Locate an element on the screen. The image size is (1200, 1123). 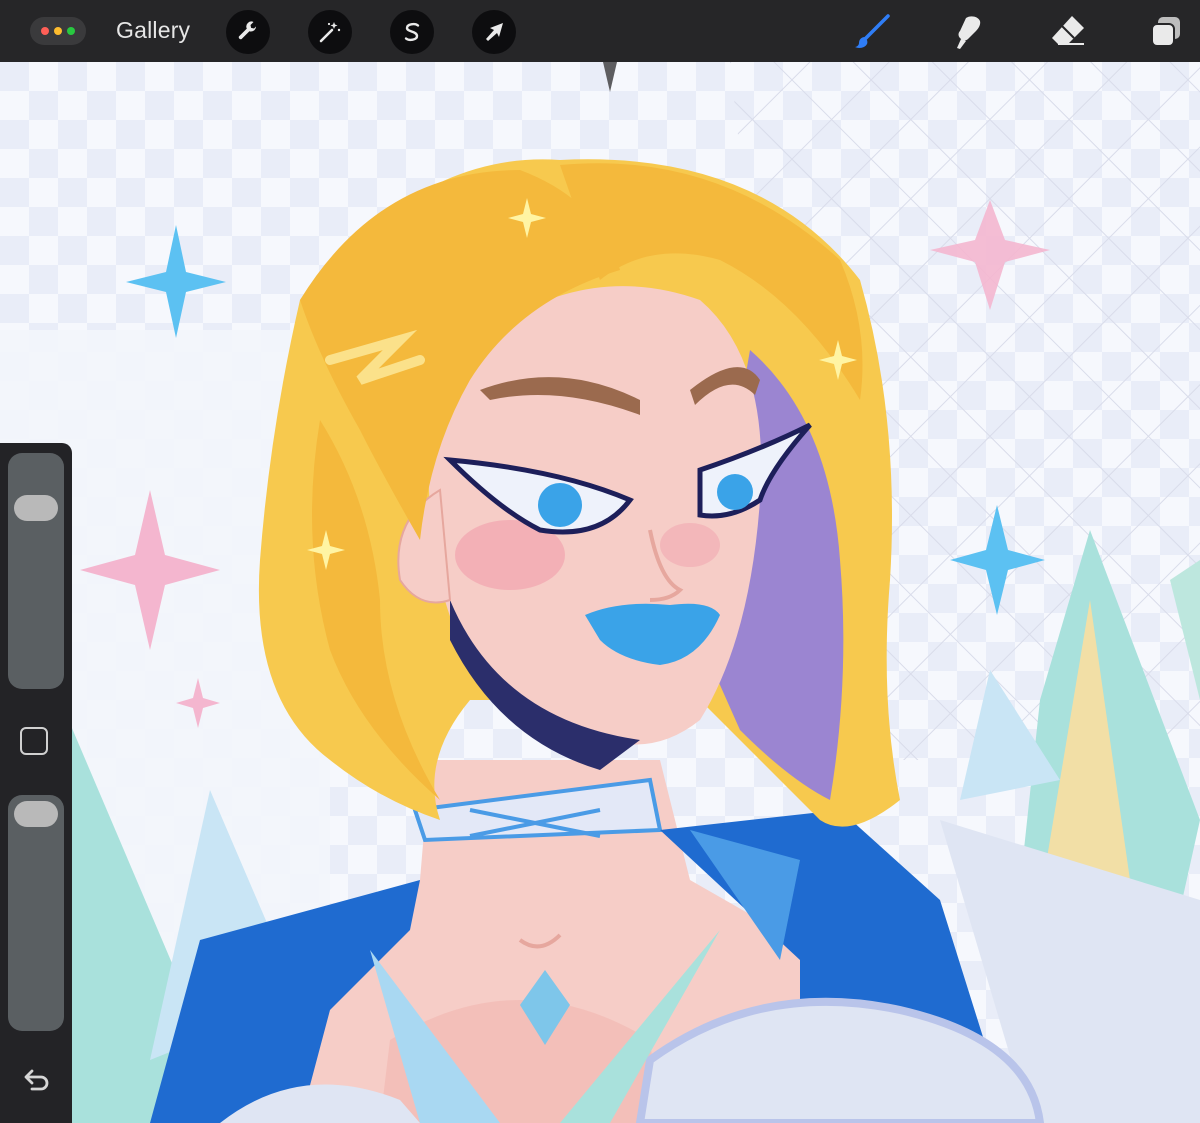
gallery-button: Gallery is located at coordinates (153, 30).